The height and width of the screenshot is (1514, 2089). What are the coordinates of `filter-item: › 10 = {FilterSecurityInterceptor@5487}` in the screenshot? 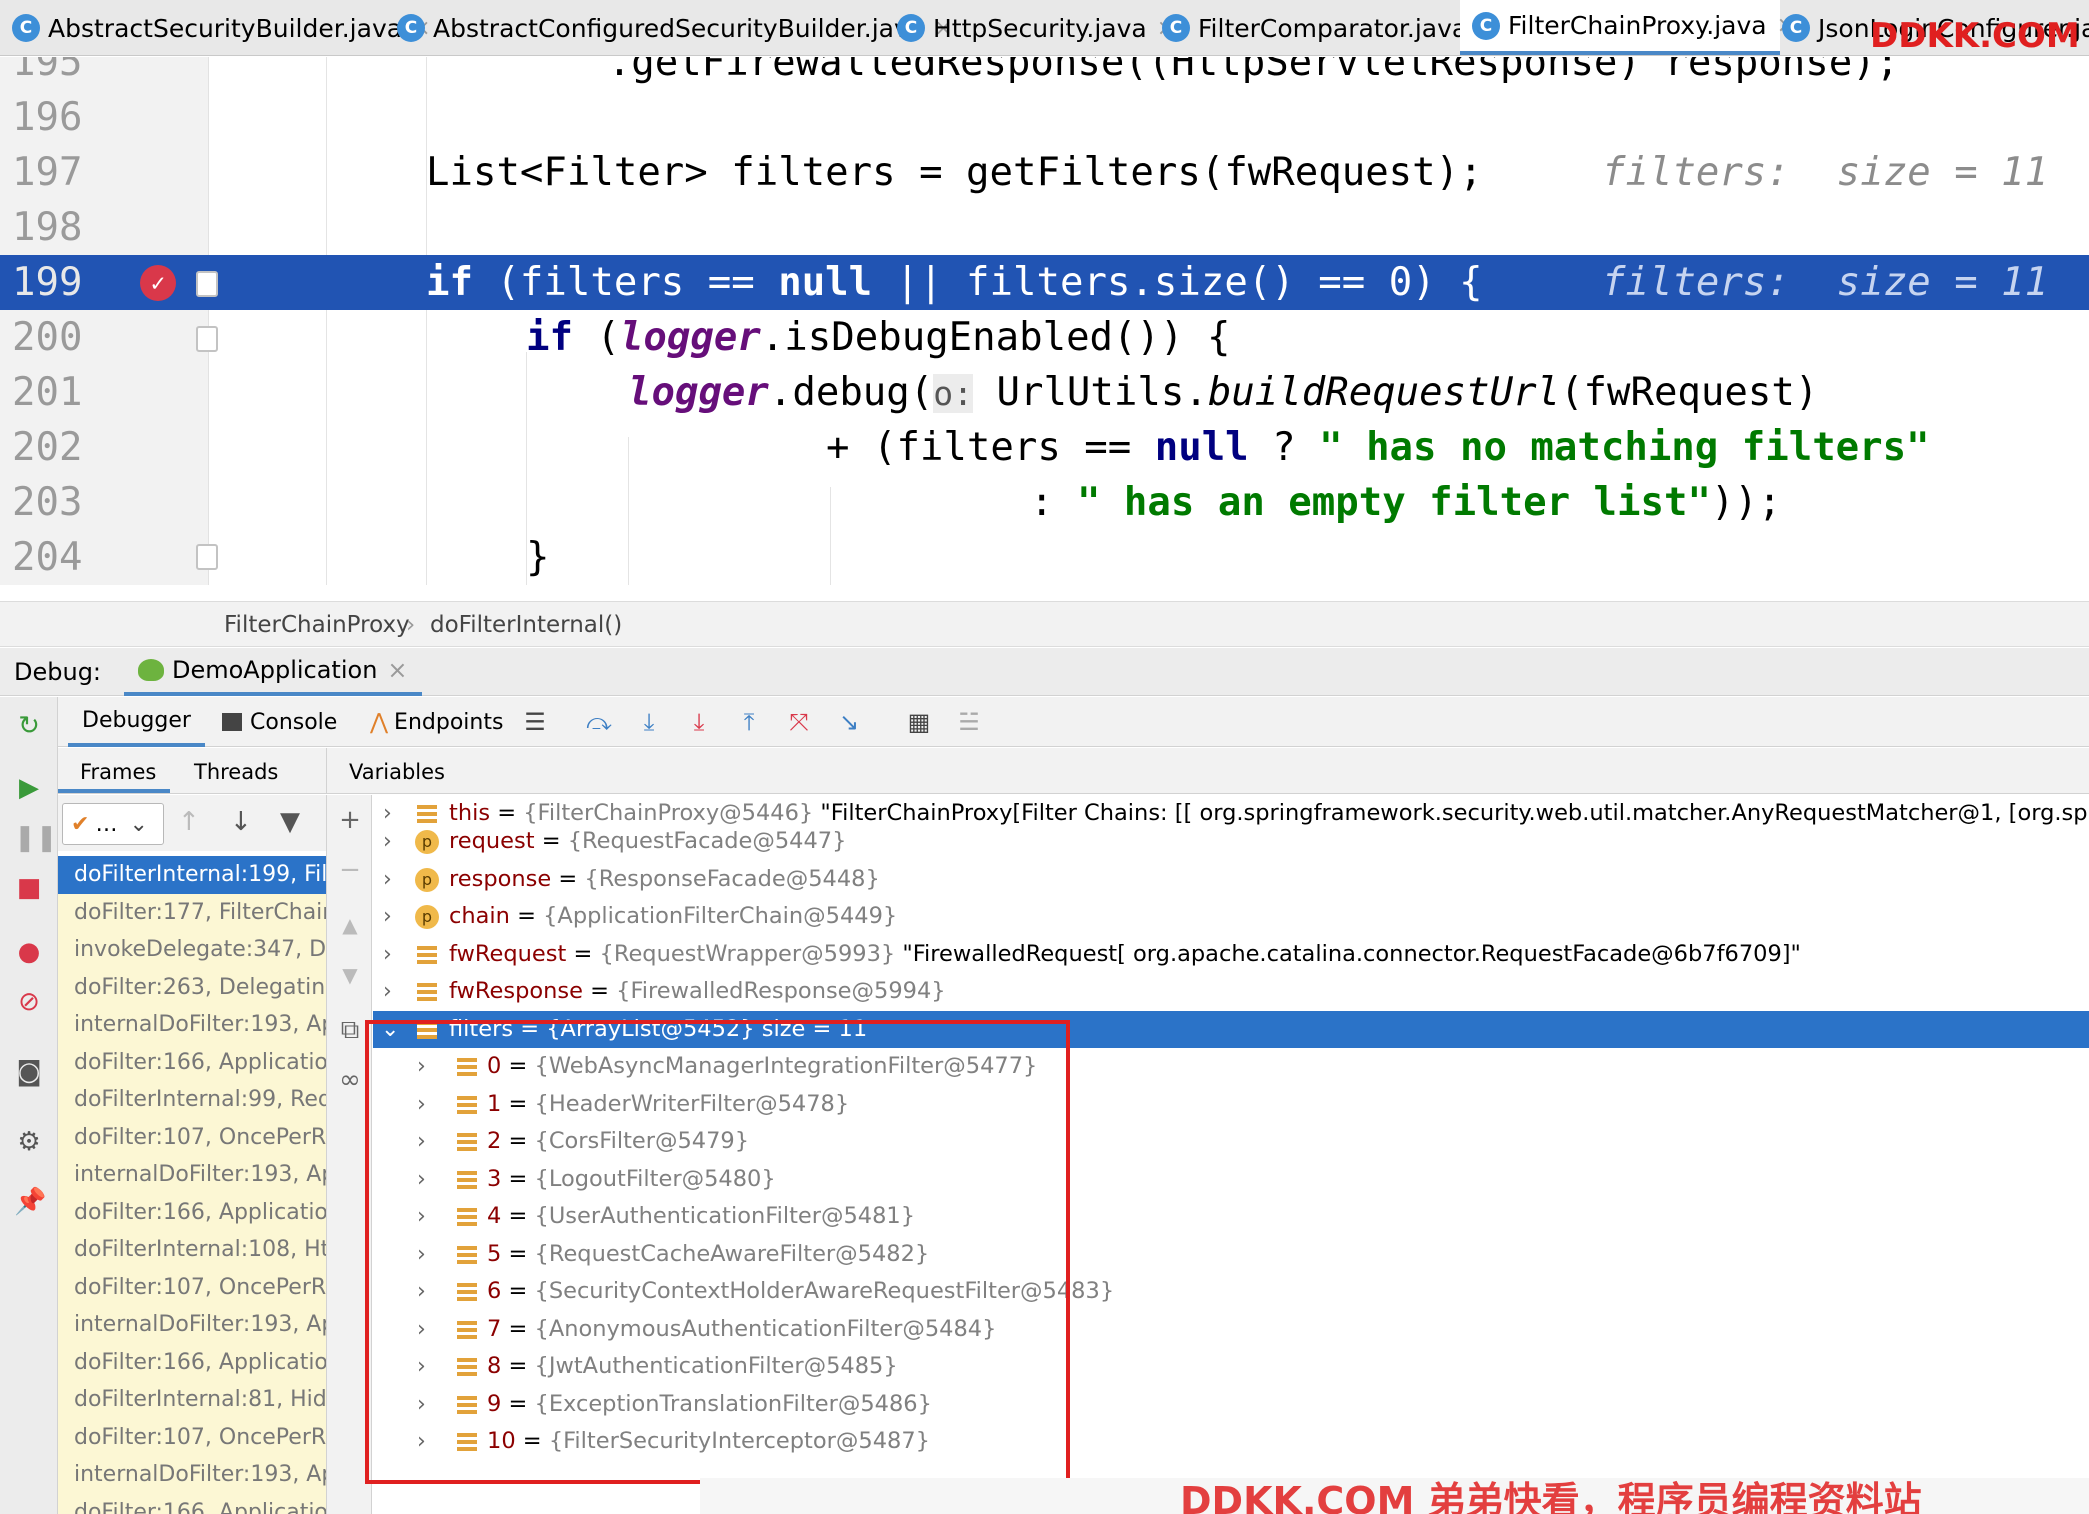 It's located at (1231, 1442).